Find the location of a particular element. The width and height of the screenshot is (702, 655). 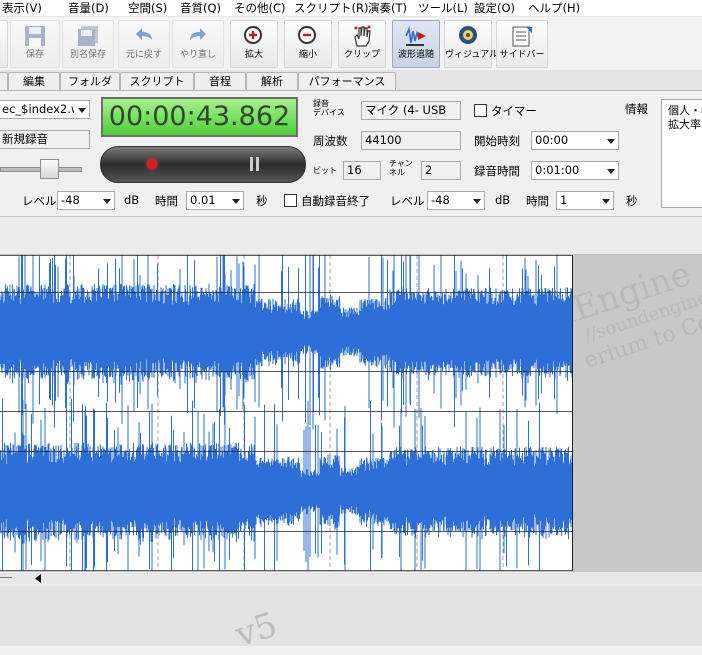

db2-unit: dB is located at coordinates (503, 200).